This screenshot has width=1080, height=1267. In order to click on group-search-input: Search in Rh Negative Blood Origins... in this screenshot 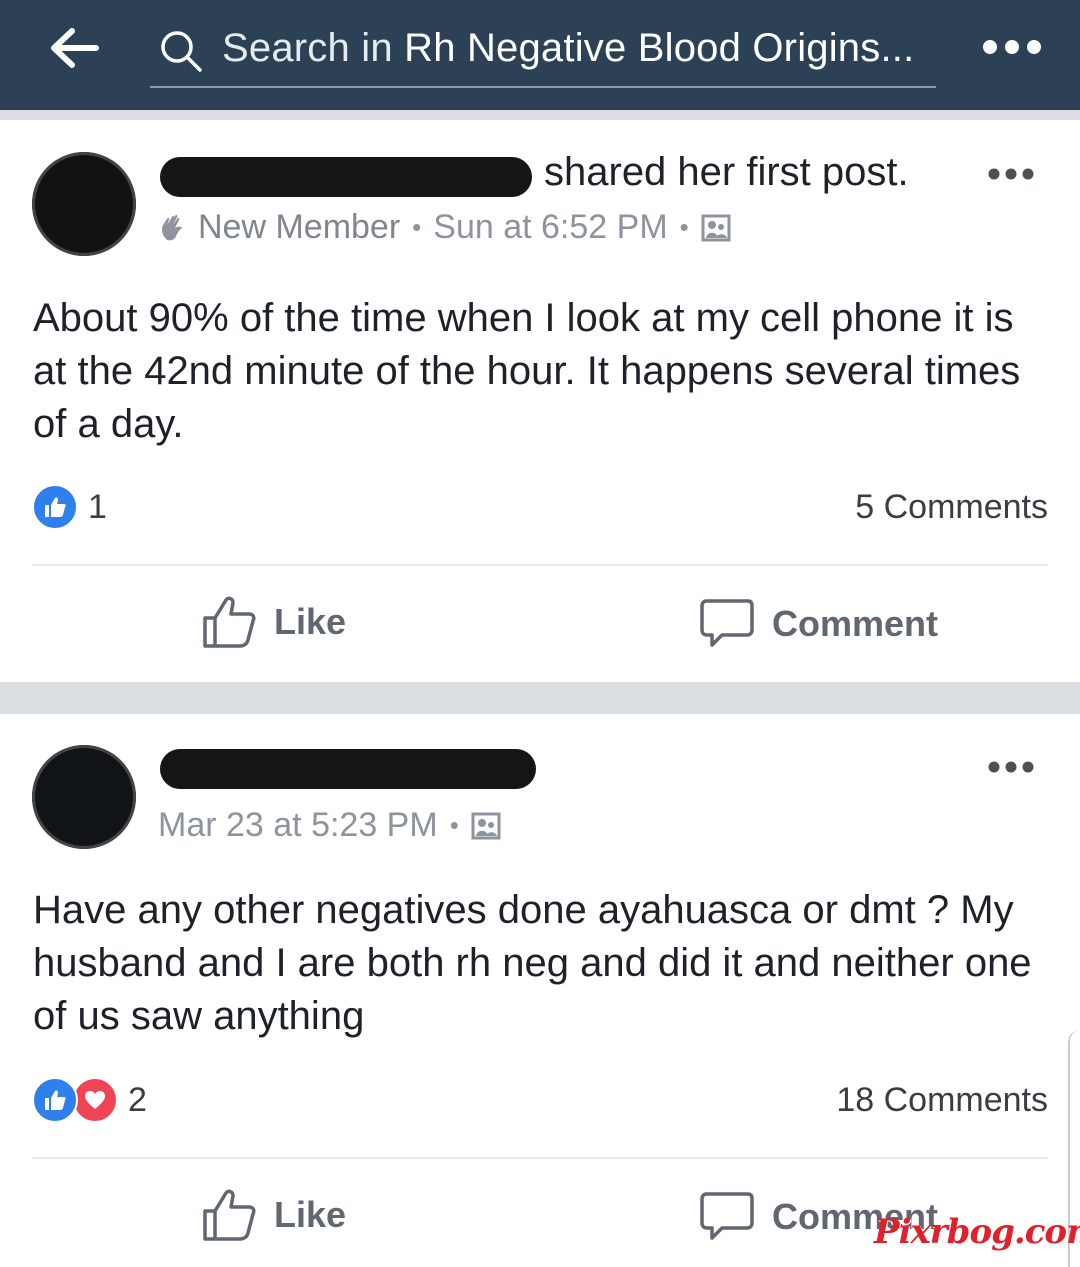, I will do `click(543, 54)`.